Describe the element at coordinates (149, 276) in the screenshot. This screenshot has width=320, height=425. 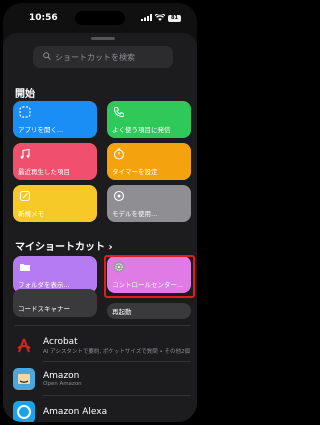
I see `highlight-box` at that location.